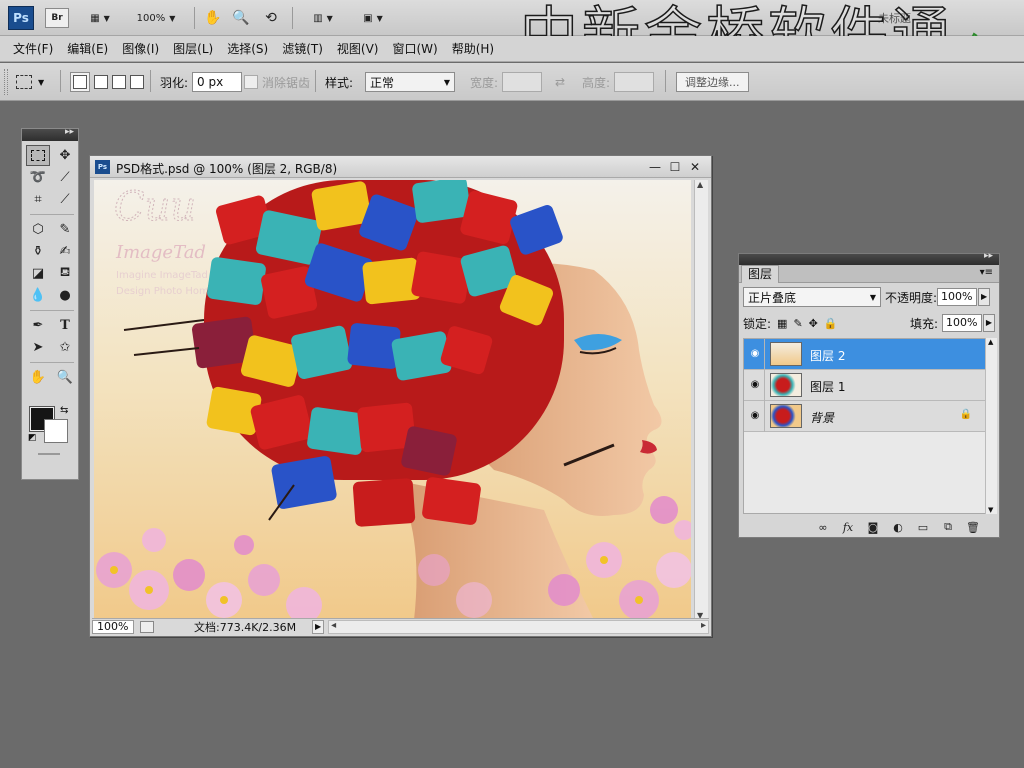 The width and height of the screenshot is (1024, 768). I want to click on hand-tool: ✋, so click(38, 377).